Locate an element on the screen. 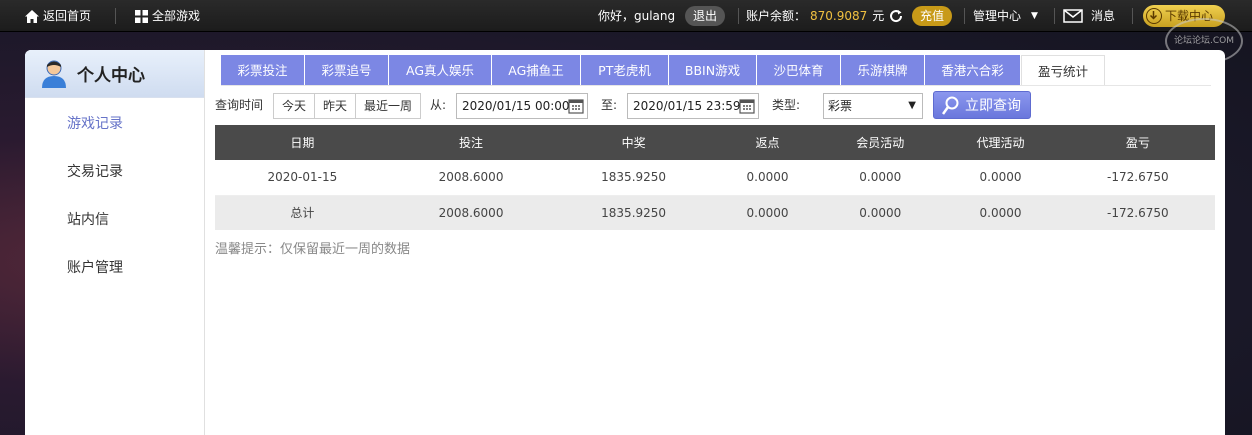  sidebar-title: 个人中心 is located at coordinates (111, 76).